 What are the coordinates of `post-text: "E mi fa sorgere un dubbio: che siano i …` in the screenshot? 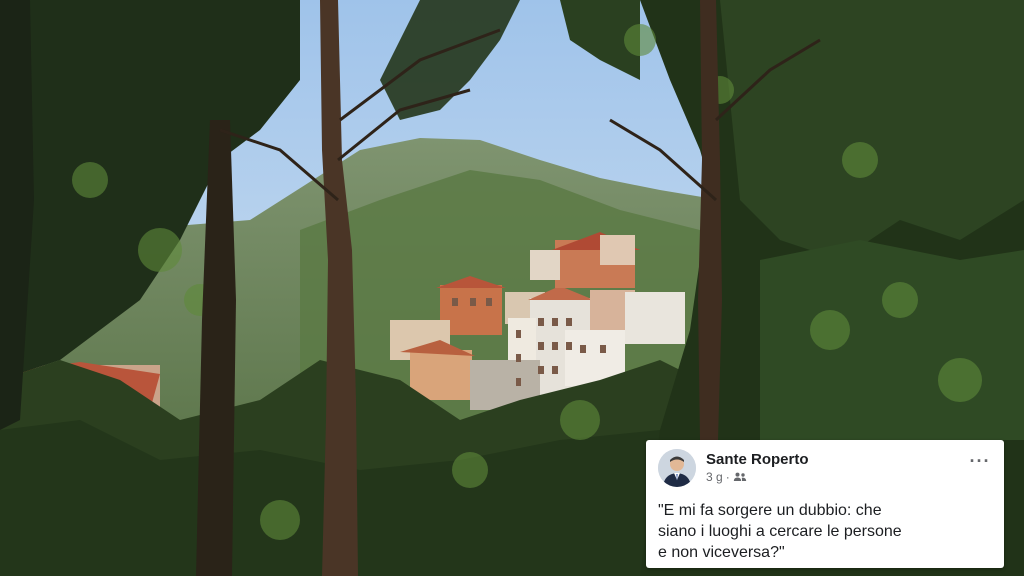 It's located at (780, 531).